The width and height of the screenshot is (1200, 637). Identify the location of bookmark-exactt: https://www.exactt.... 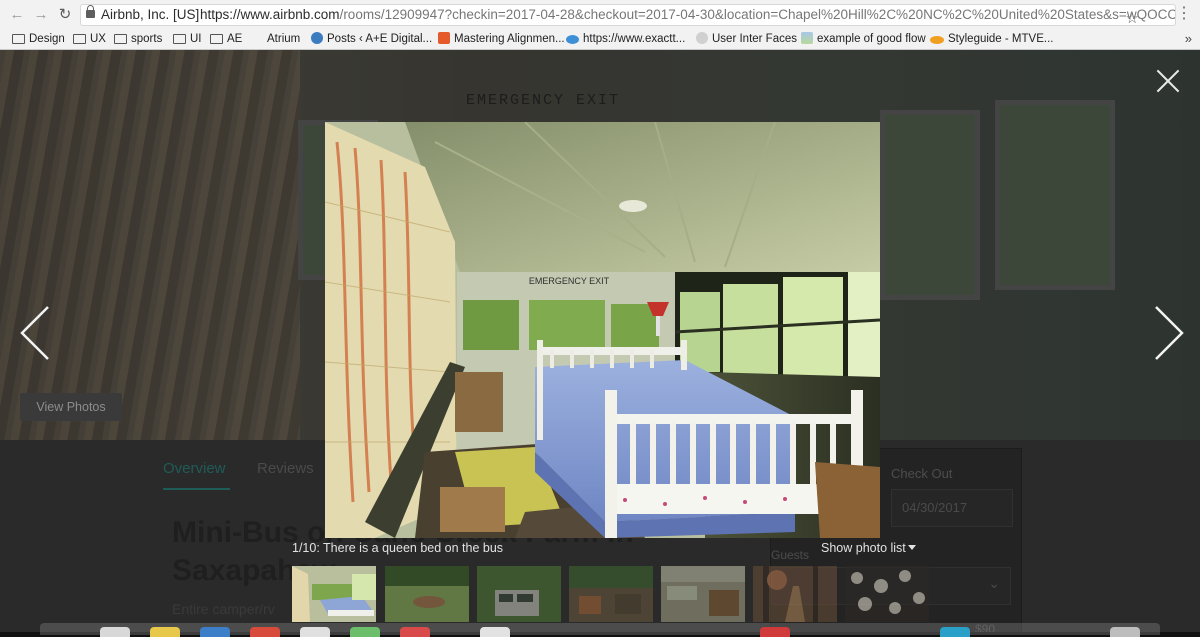
(625, 39).